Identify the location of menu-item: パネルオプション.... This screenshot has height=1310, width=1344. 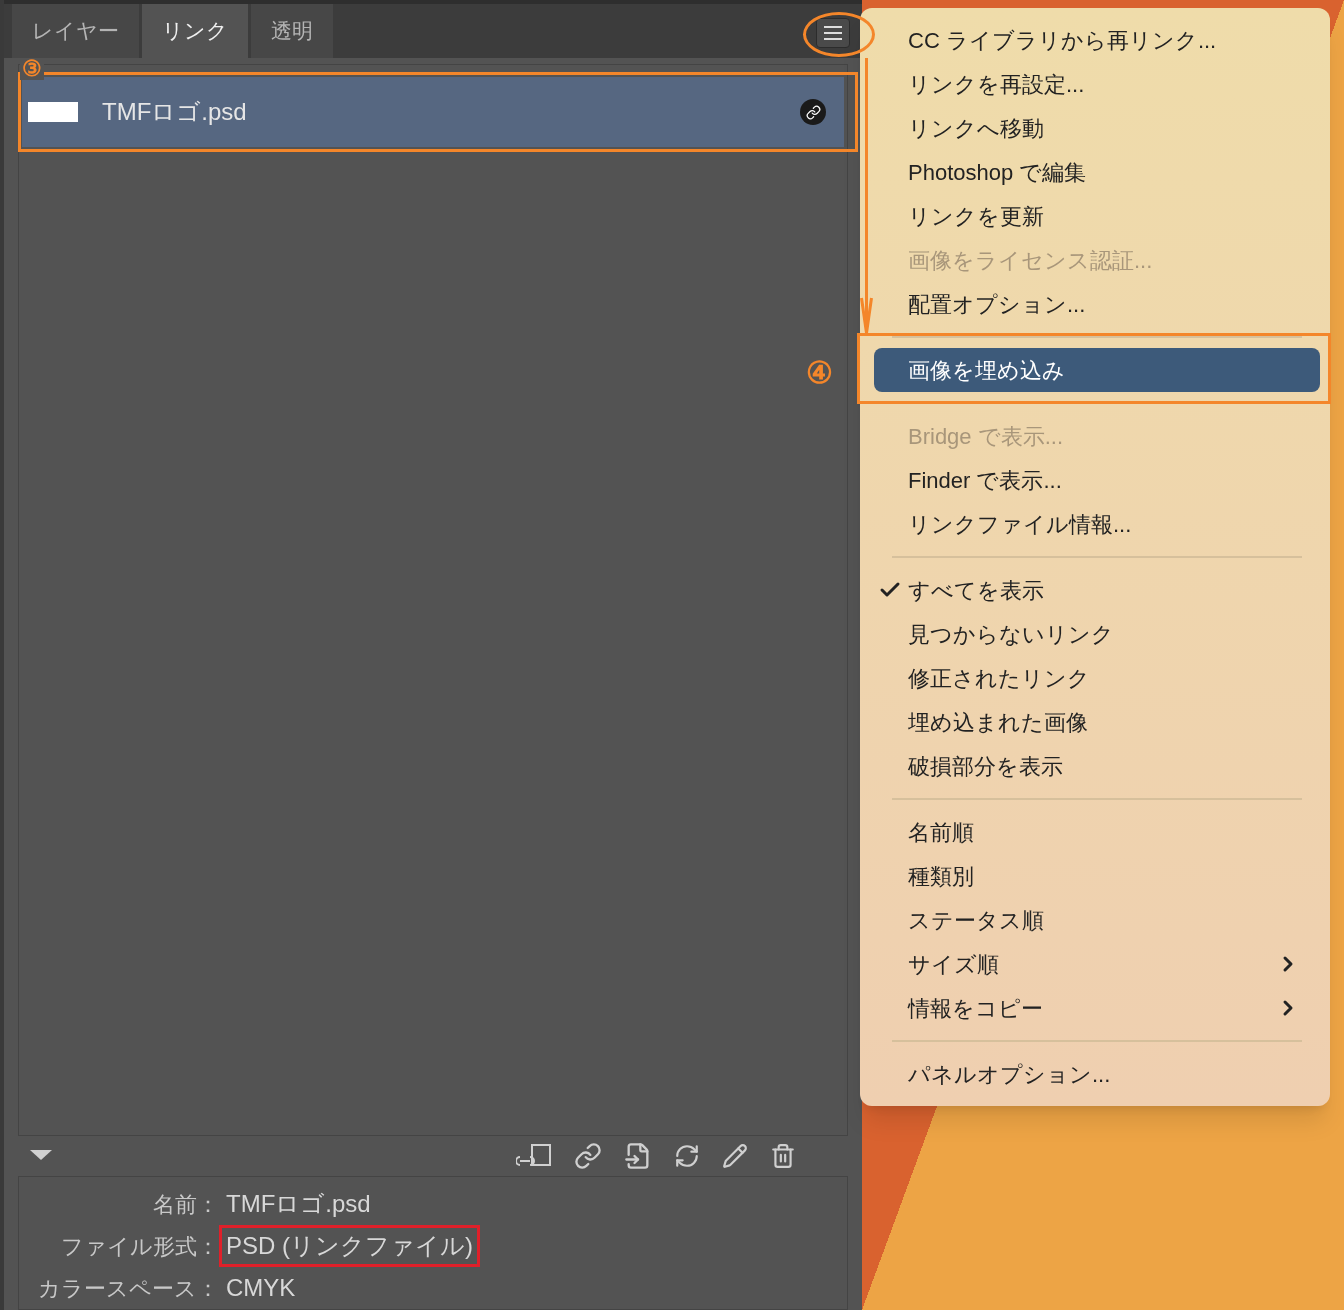
(1097, 1074).